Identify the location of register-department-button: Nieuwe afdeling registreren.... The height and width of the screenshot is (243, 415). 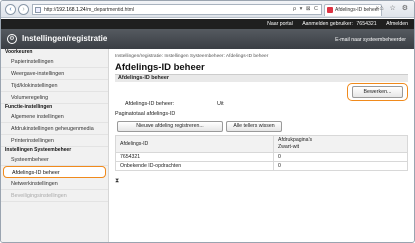
(170, 126).